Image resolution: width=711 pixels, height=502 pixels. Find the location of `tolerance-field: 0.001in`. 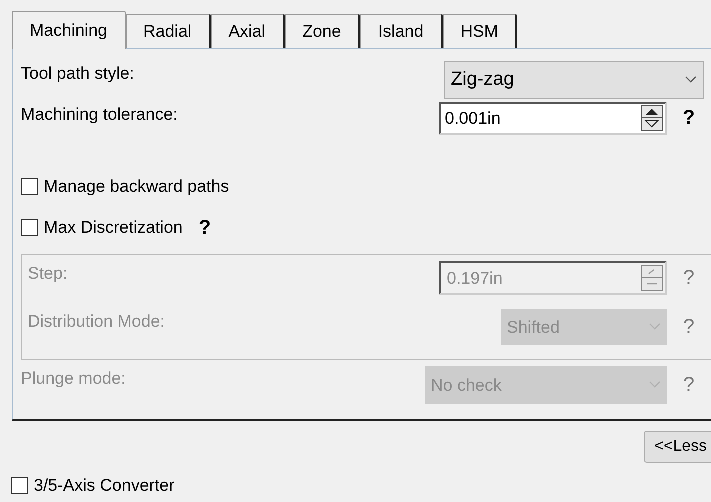

tolerance-field: 0.001in is located at coordinates (553, 118).